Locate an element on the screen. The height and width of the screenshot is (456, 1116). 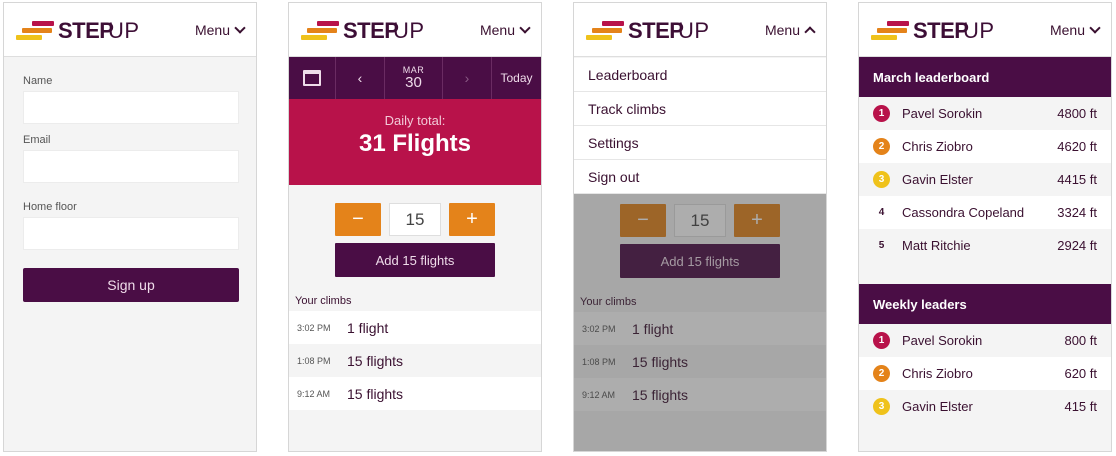
menu-item-sign-out: Sign out is located at coordinates (700, 177).